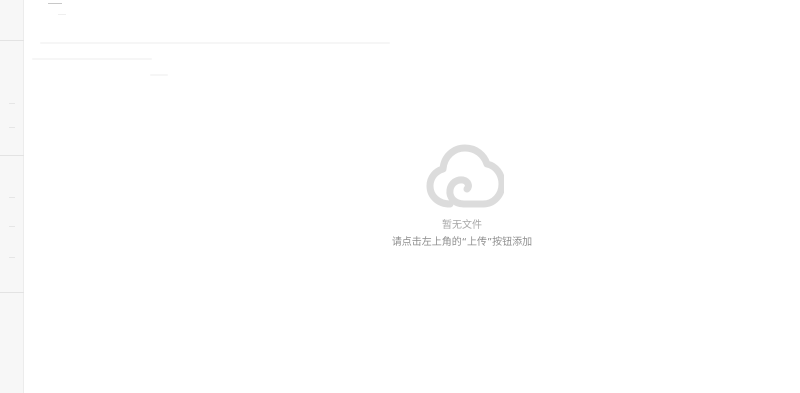 This screenshot has width=800, height=393. What do you see at coordinates (462, 225) in the screenshot?
I see `empty-state-title: 暂无文件` at bounding box center [462, 225].